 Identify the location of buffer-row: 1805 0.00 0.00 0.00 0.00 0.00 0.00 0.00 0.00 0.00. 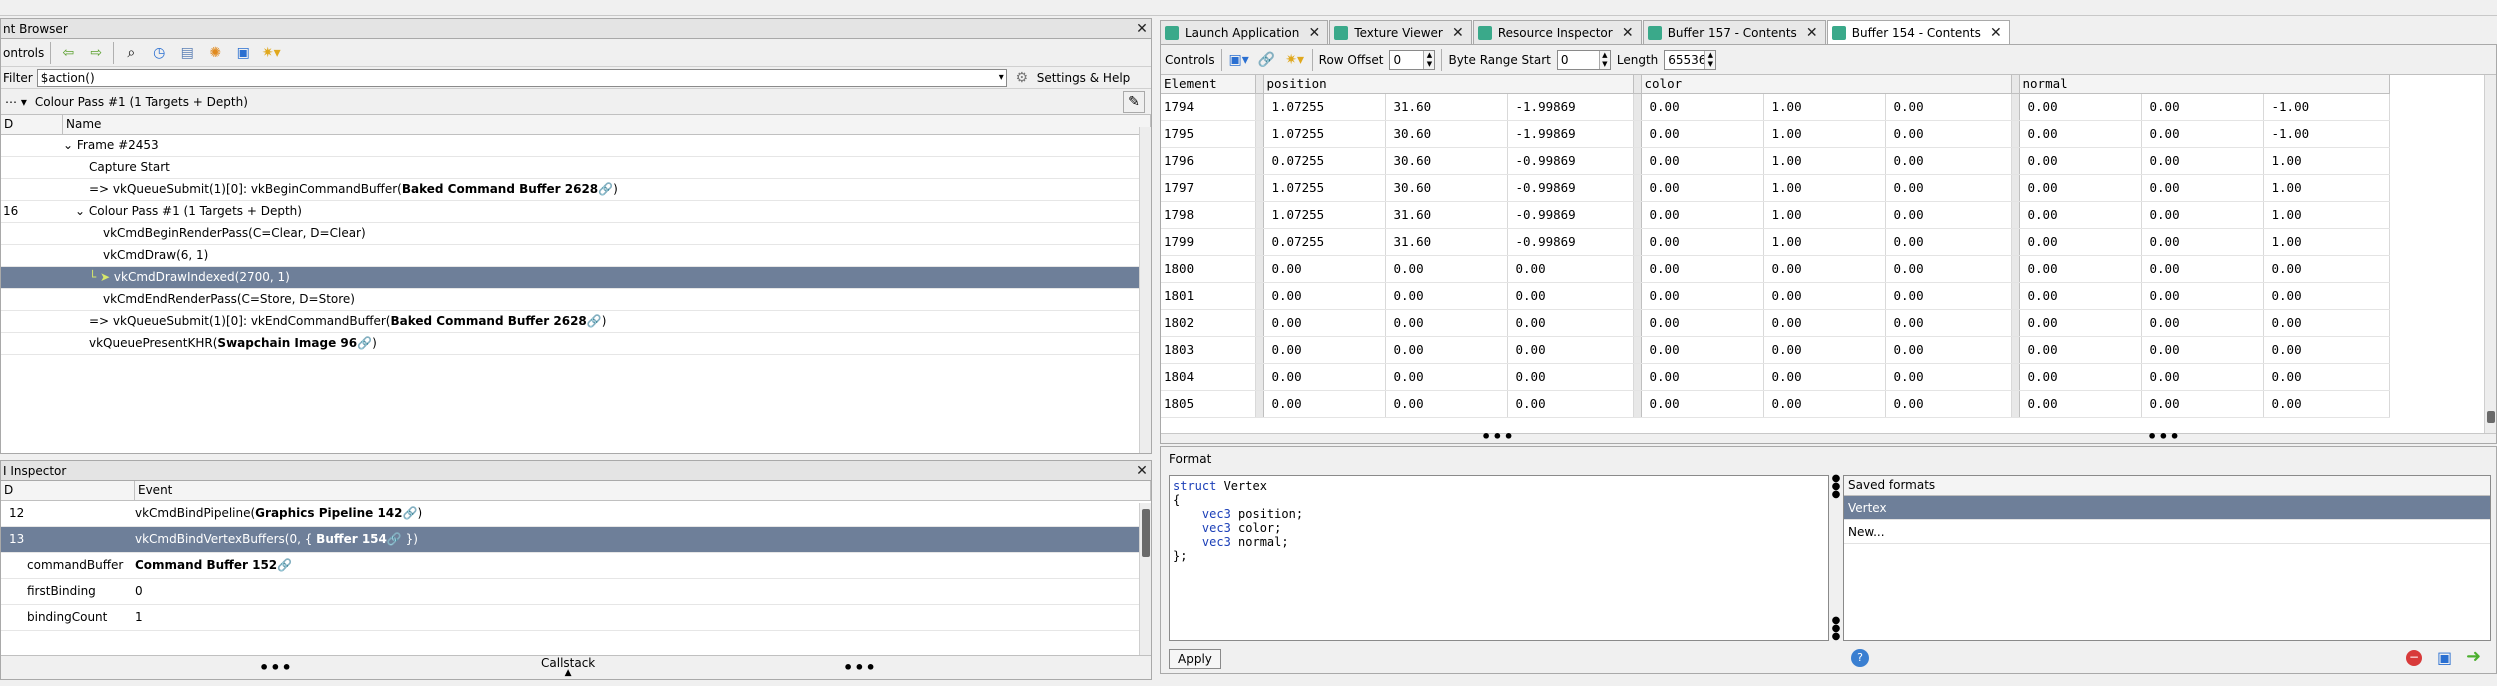
(1775, 404).